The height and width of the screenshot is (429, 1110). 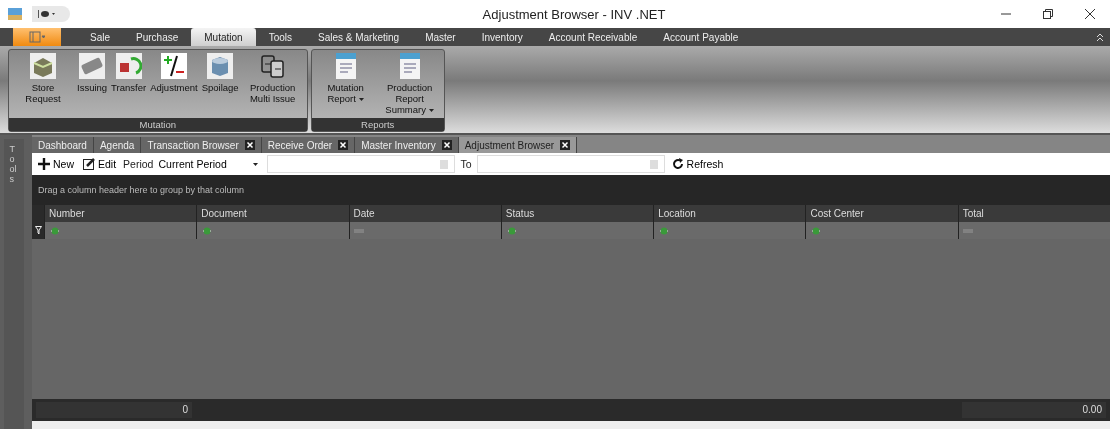 What do you see at coordinates (43, 84) in the screenshot?
I see `ribbon-button: Store Request` at bounding box center [43, 84].